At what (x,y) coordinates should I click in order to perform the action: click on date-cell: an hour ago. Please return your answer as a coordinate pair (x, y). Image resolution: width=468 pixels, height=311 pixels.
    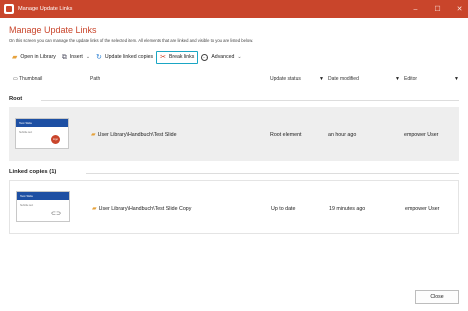
    Looking at the image, I should click on (342, 135).